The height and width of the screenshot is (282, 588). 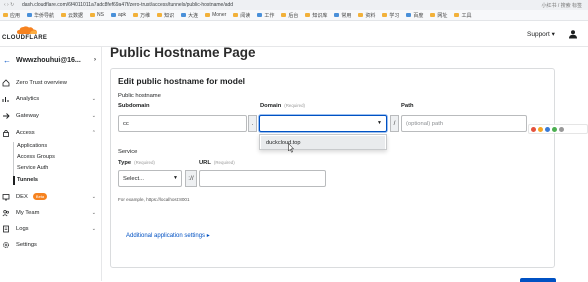 What do you see at coordinates (182, 81) in the screenshot?
I see `panel-title: Edit public hostname for model` at bounding box center [182, 81].